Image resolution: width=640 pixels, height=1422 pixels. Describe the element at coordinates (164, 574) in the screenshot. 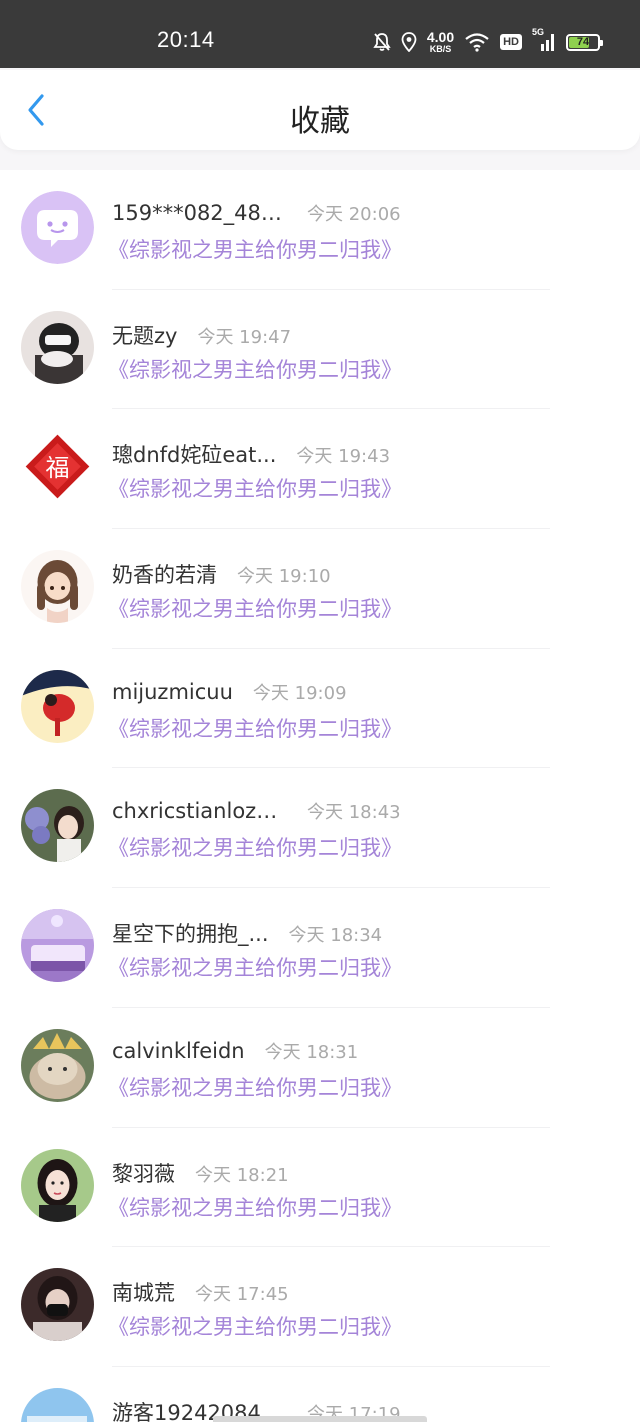

I see `user-name: 奶香的若清` at that location.